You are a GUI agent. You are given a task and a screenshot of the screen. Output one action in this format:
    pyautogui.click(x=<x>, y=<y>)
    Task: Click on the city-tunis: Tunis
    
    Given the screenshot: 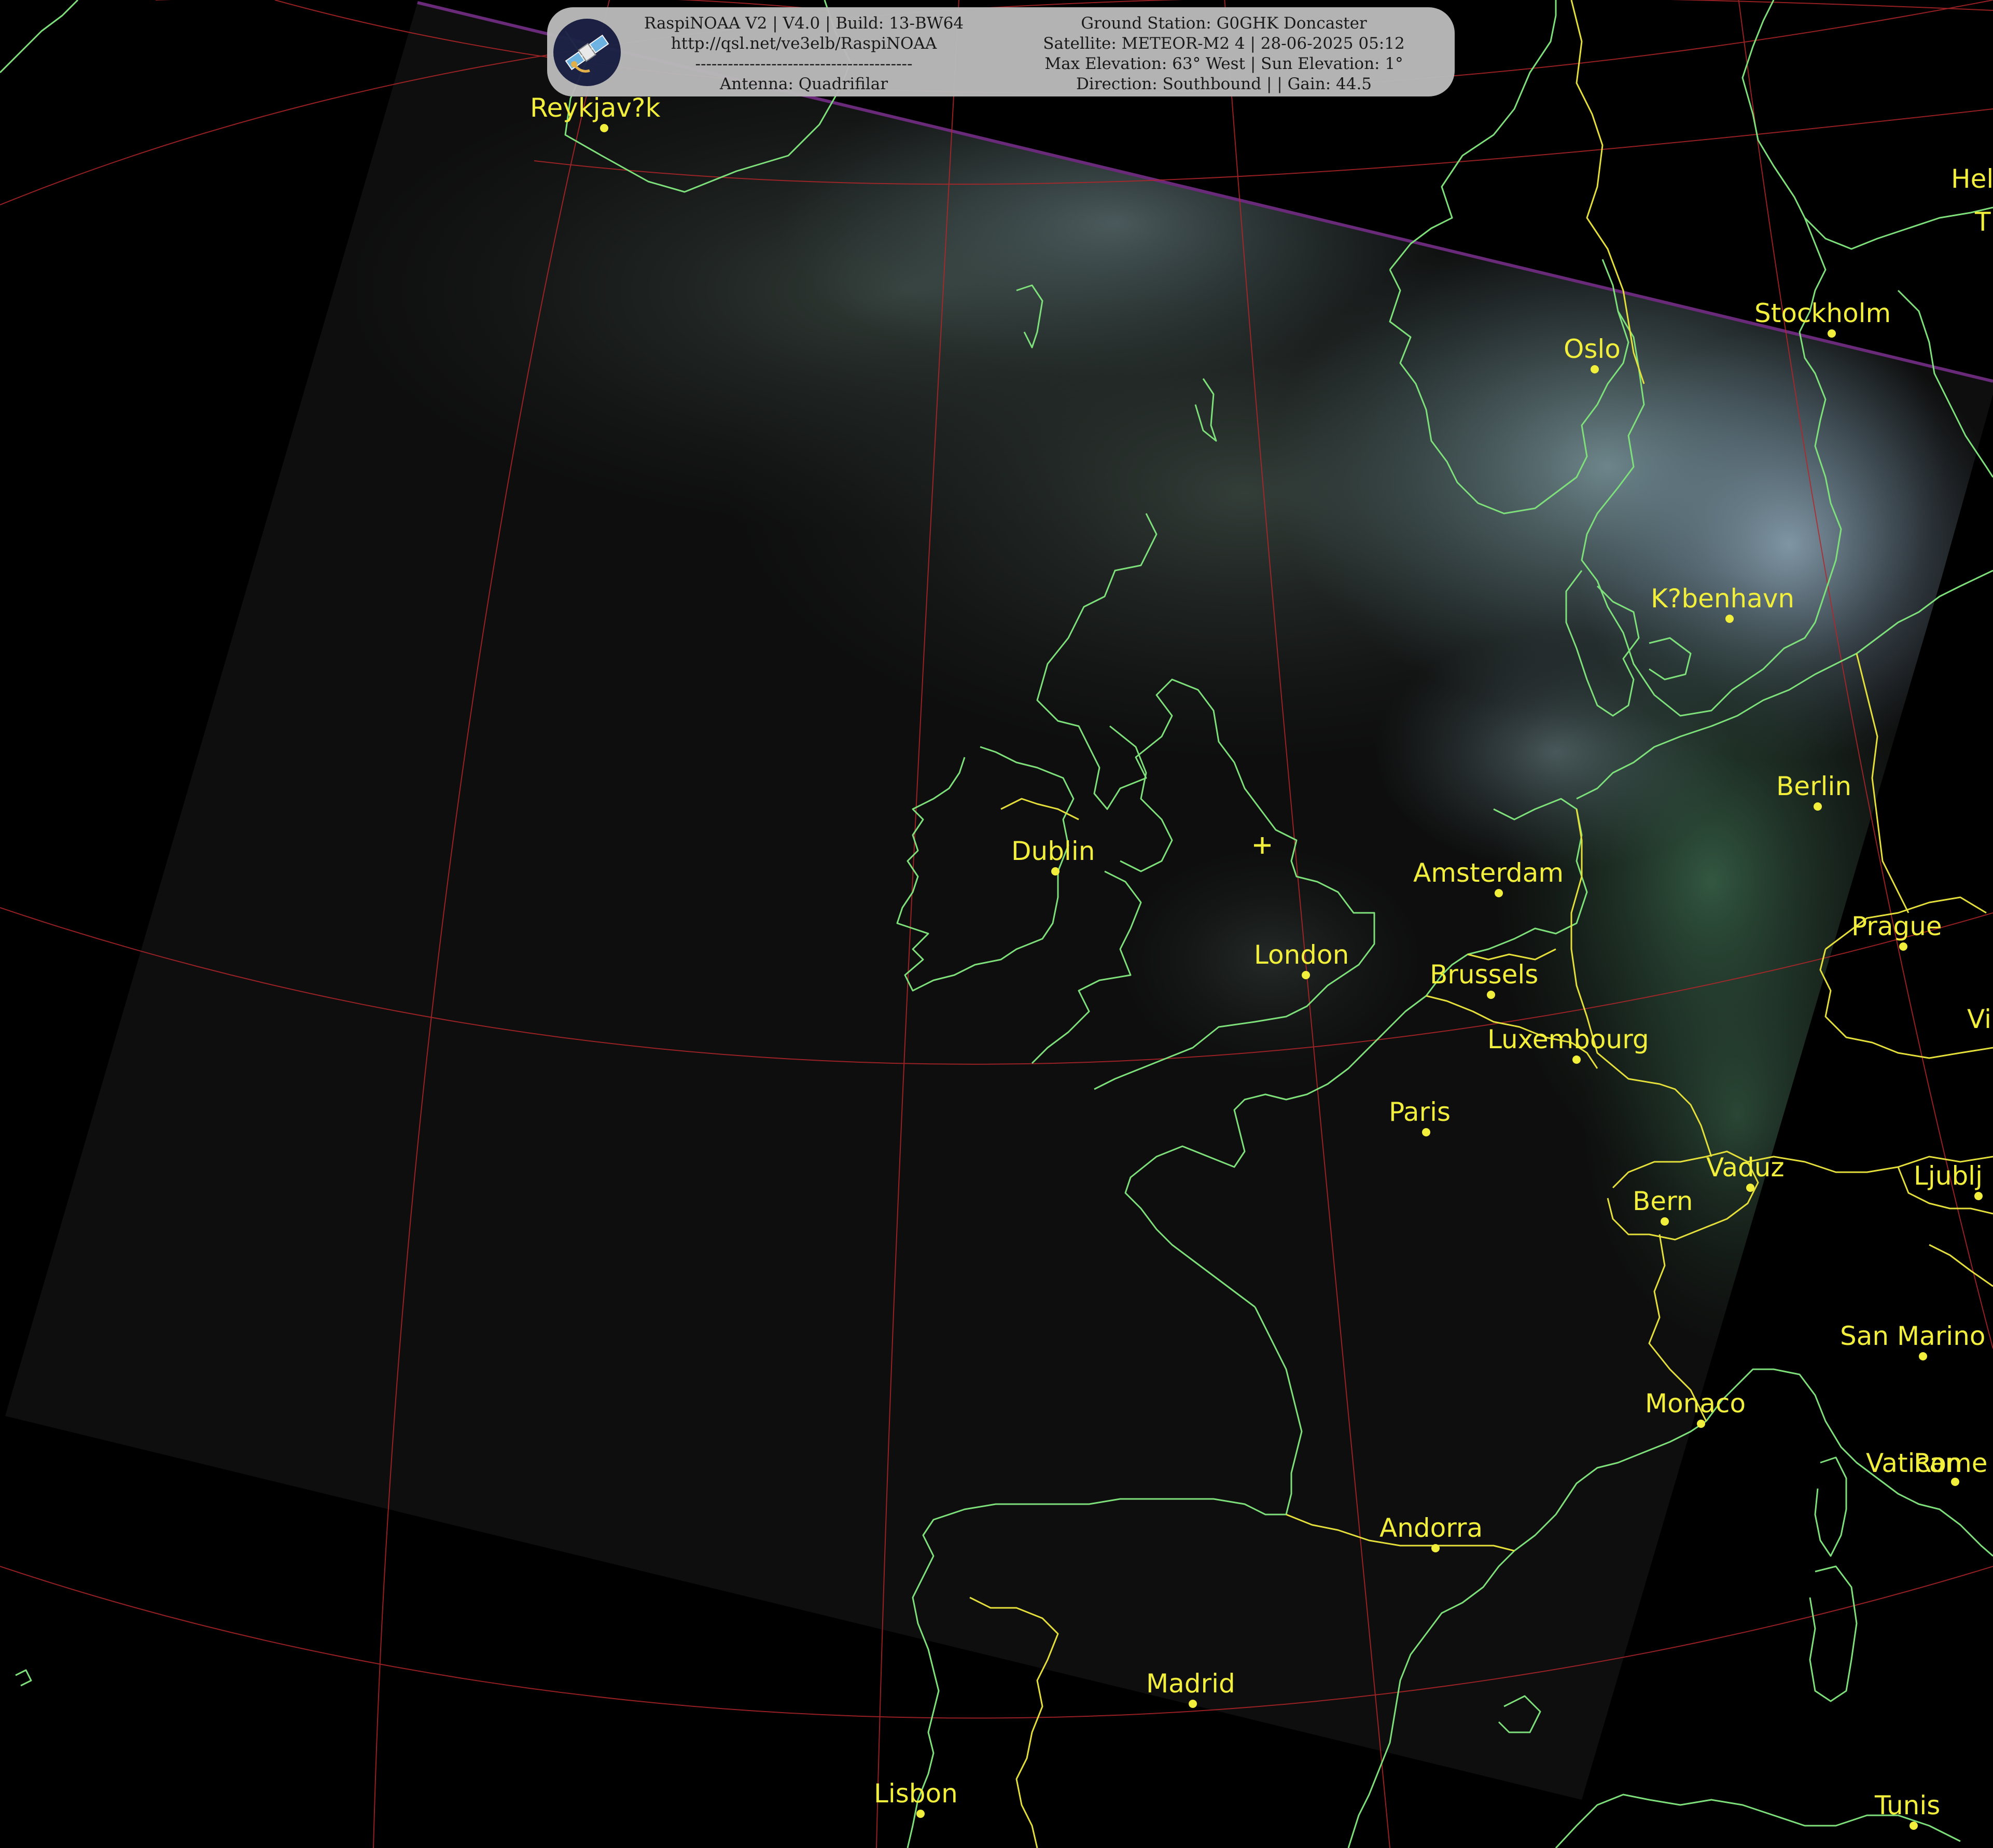 What is the action you would take?
    pyautogui.click(x=1907, y=1810)
    